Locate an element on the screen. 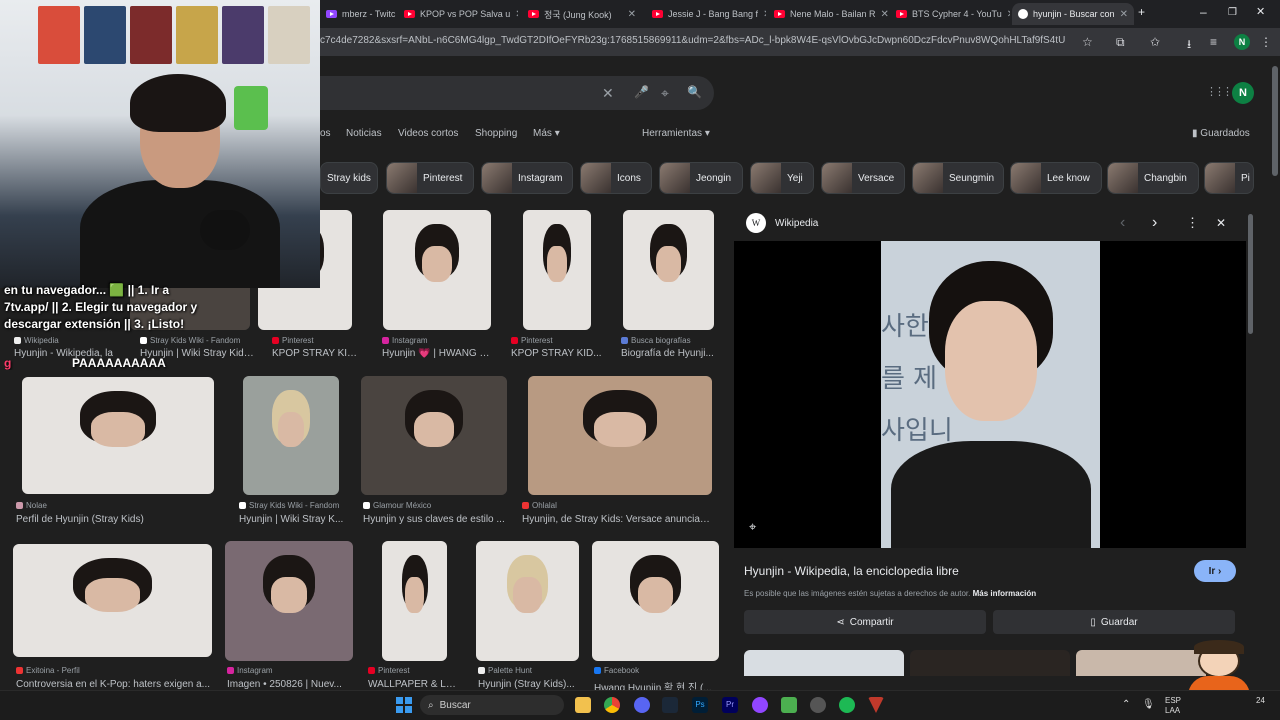  bookmarks-icon: ✩ is located at coordinates (1155, 42).